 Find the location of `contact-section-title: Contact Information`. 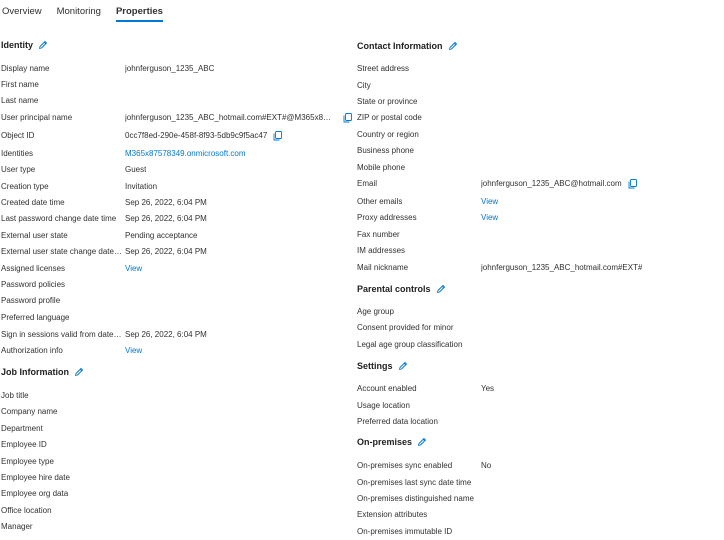

contact-section-title: Contact Information is located at coordinates (407, 46).